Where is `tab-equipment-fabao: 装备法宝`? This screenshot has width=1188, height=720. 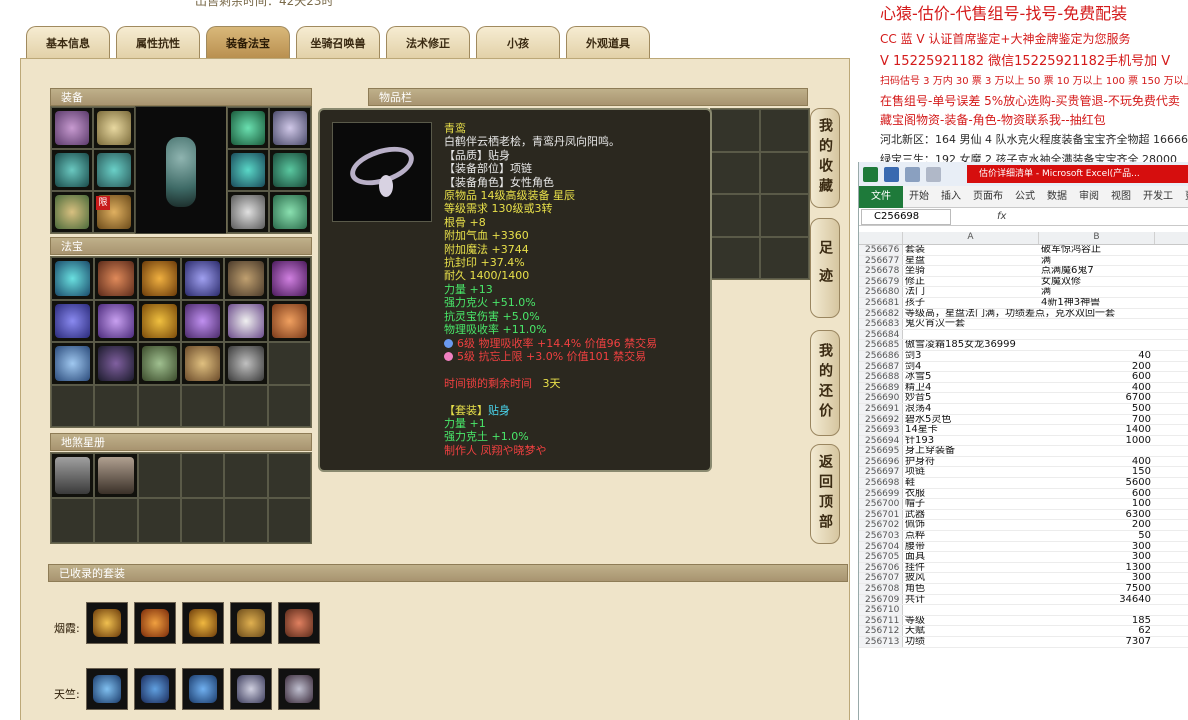
tab-equipment-fabao: 装备法宝 is located at coordinates (248, 42).